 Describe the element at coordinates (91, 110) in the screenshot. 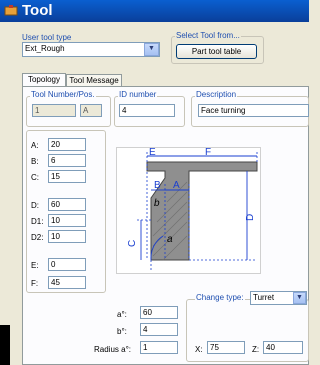

I see `tool-position-field: A` at that location.